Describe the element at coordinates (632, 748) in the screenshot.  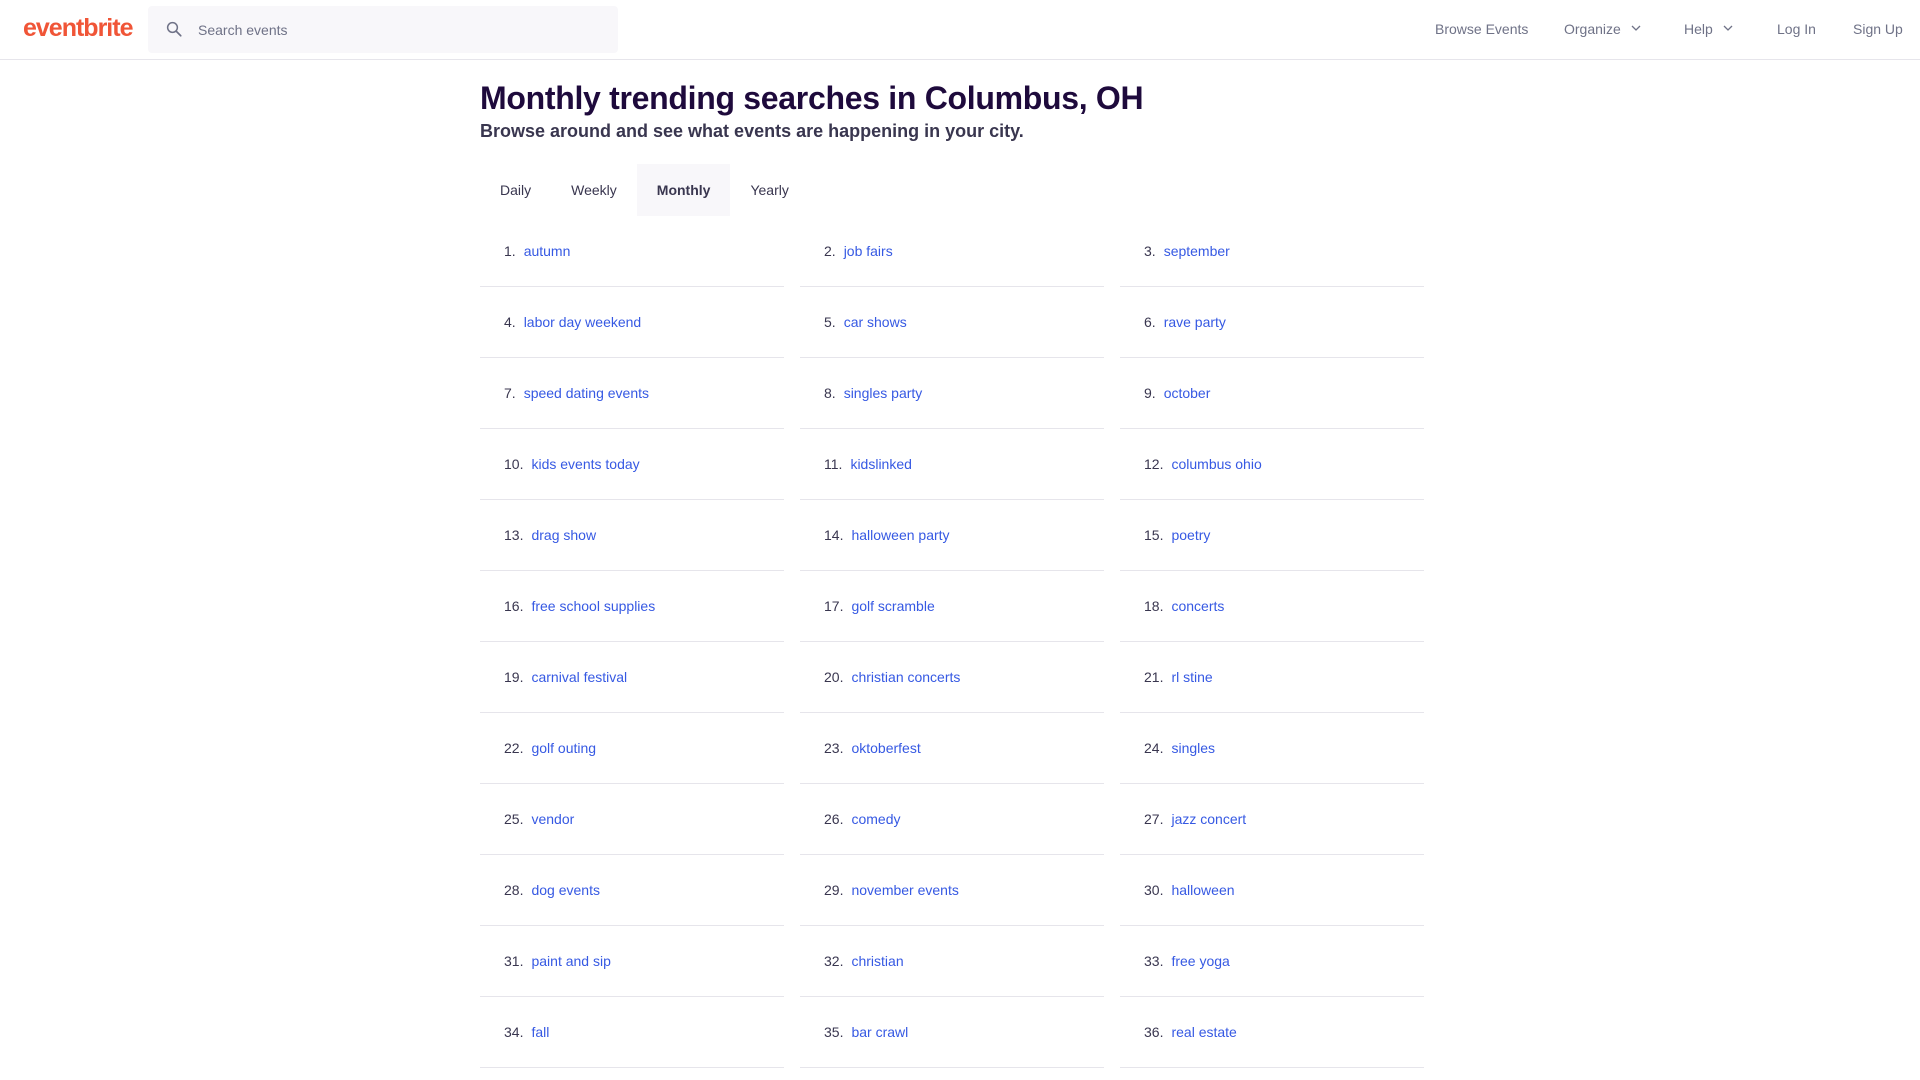
I see `trending-item: 22. golf outing` at that location.